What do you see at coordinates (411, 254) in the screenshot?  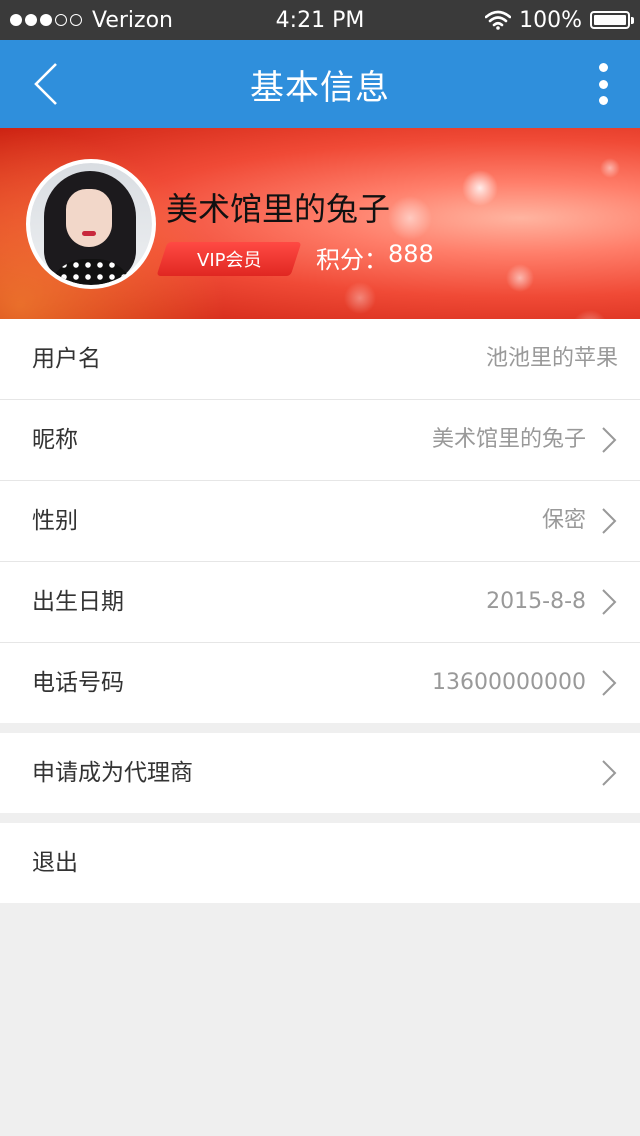 I see `points-value: 888` at bounding box center [411, 254].